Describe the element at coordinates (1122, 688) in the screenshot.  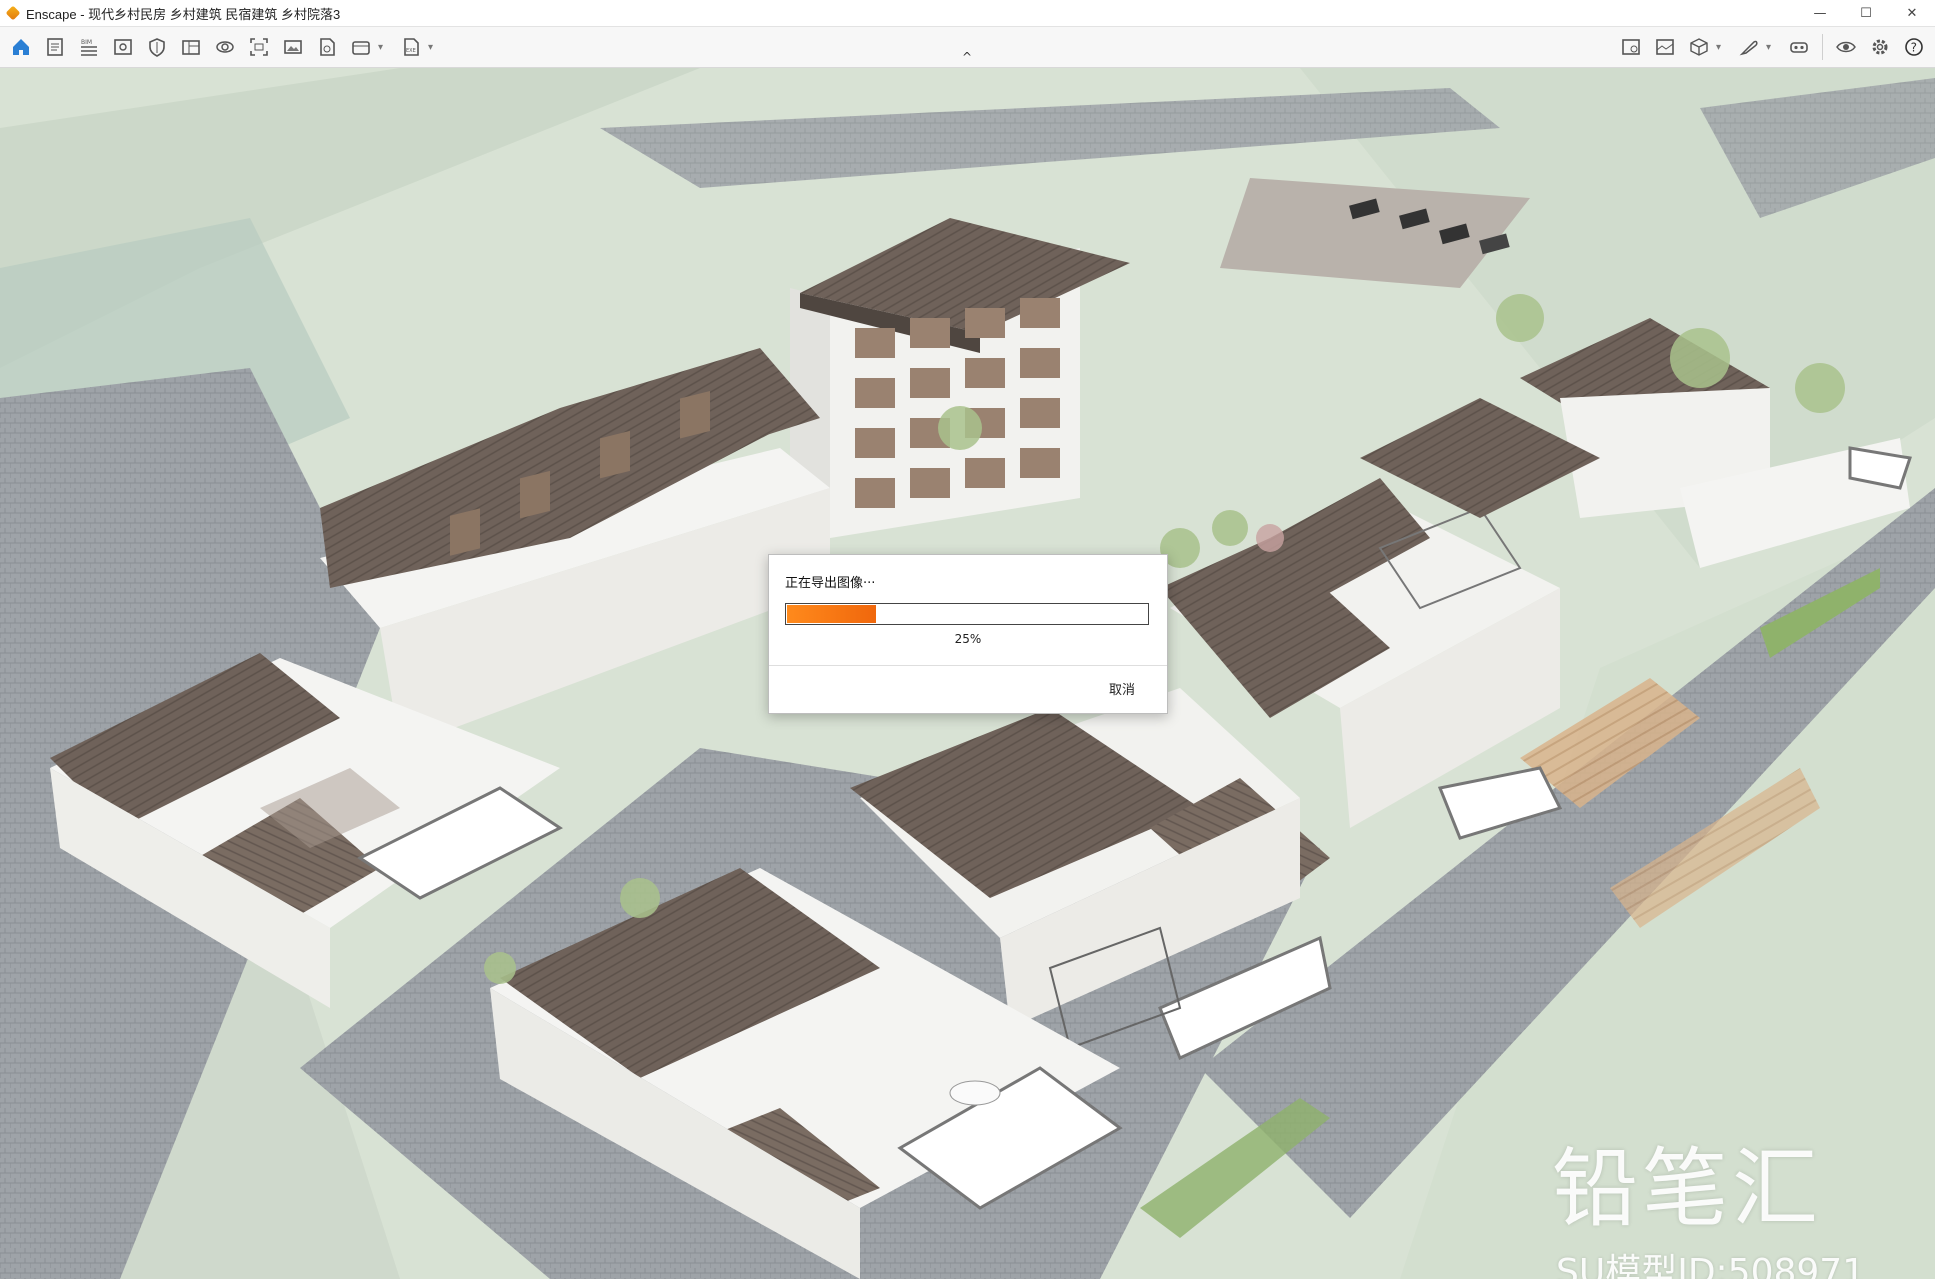
I see `cancel-button: 取消` at that location.